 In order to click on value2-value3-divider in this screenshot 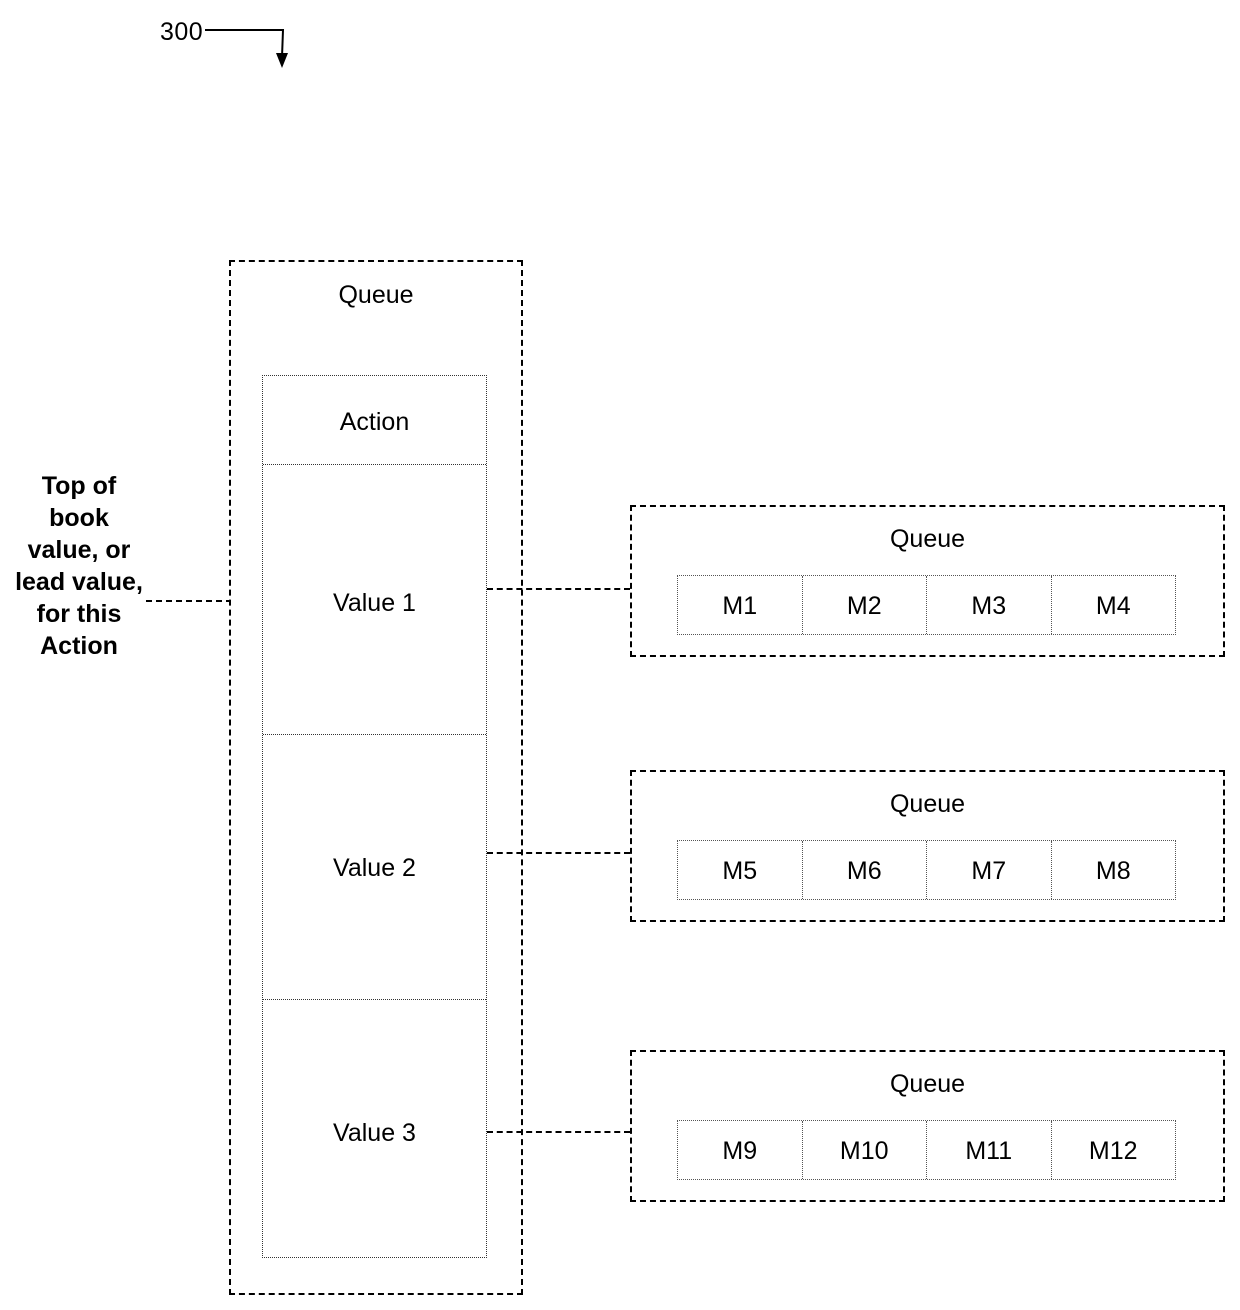, I will do `click(374, 999)`.